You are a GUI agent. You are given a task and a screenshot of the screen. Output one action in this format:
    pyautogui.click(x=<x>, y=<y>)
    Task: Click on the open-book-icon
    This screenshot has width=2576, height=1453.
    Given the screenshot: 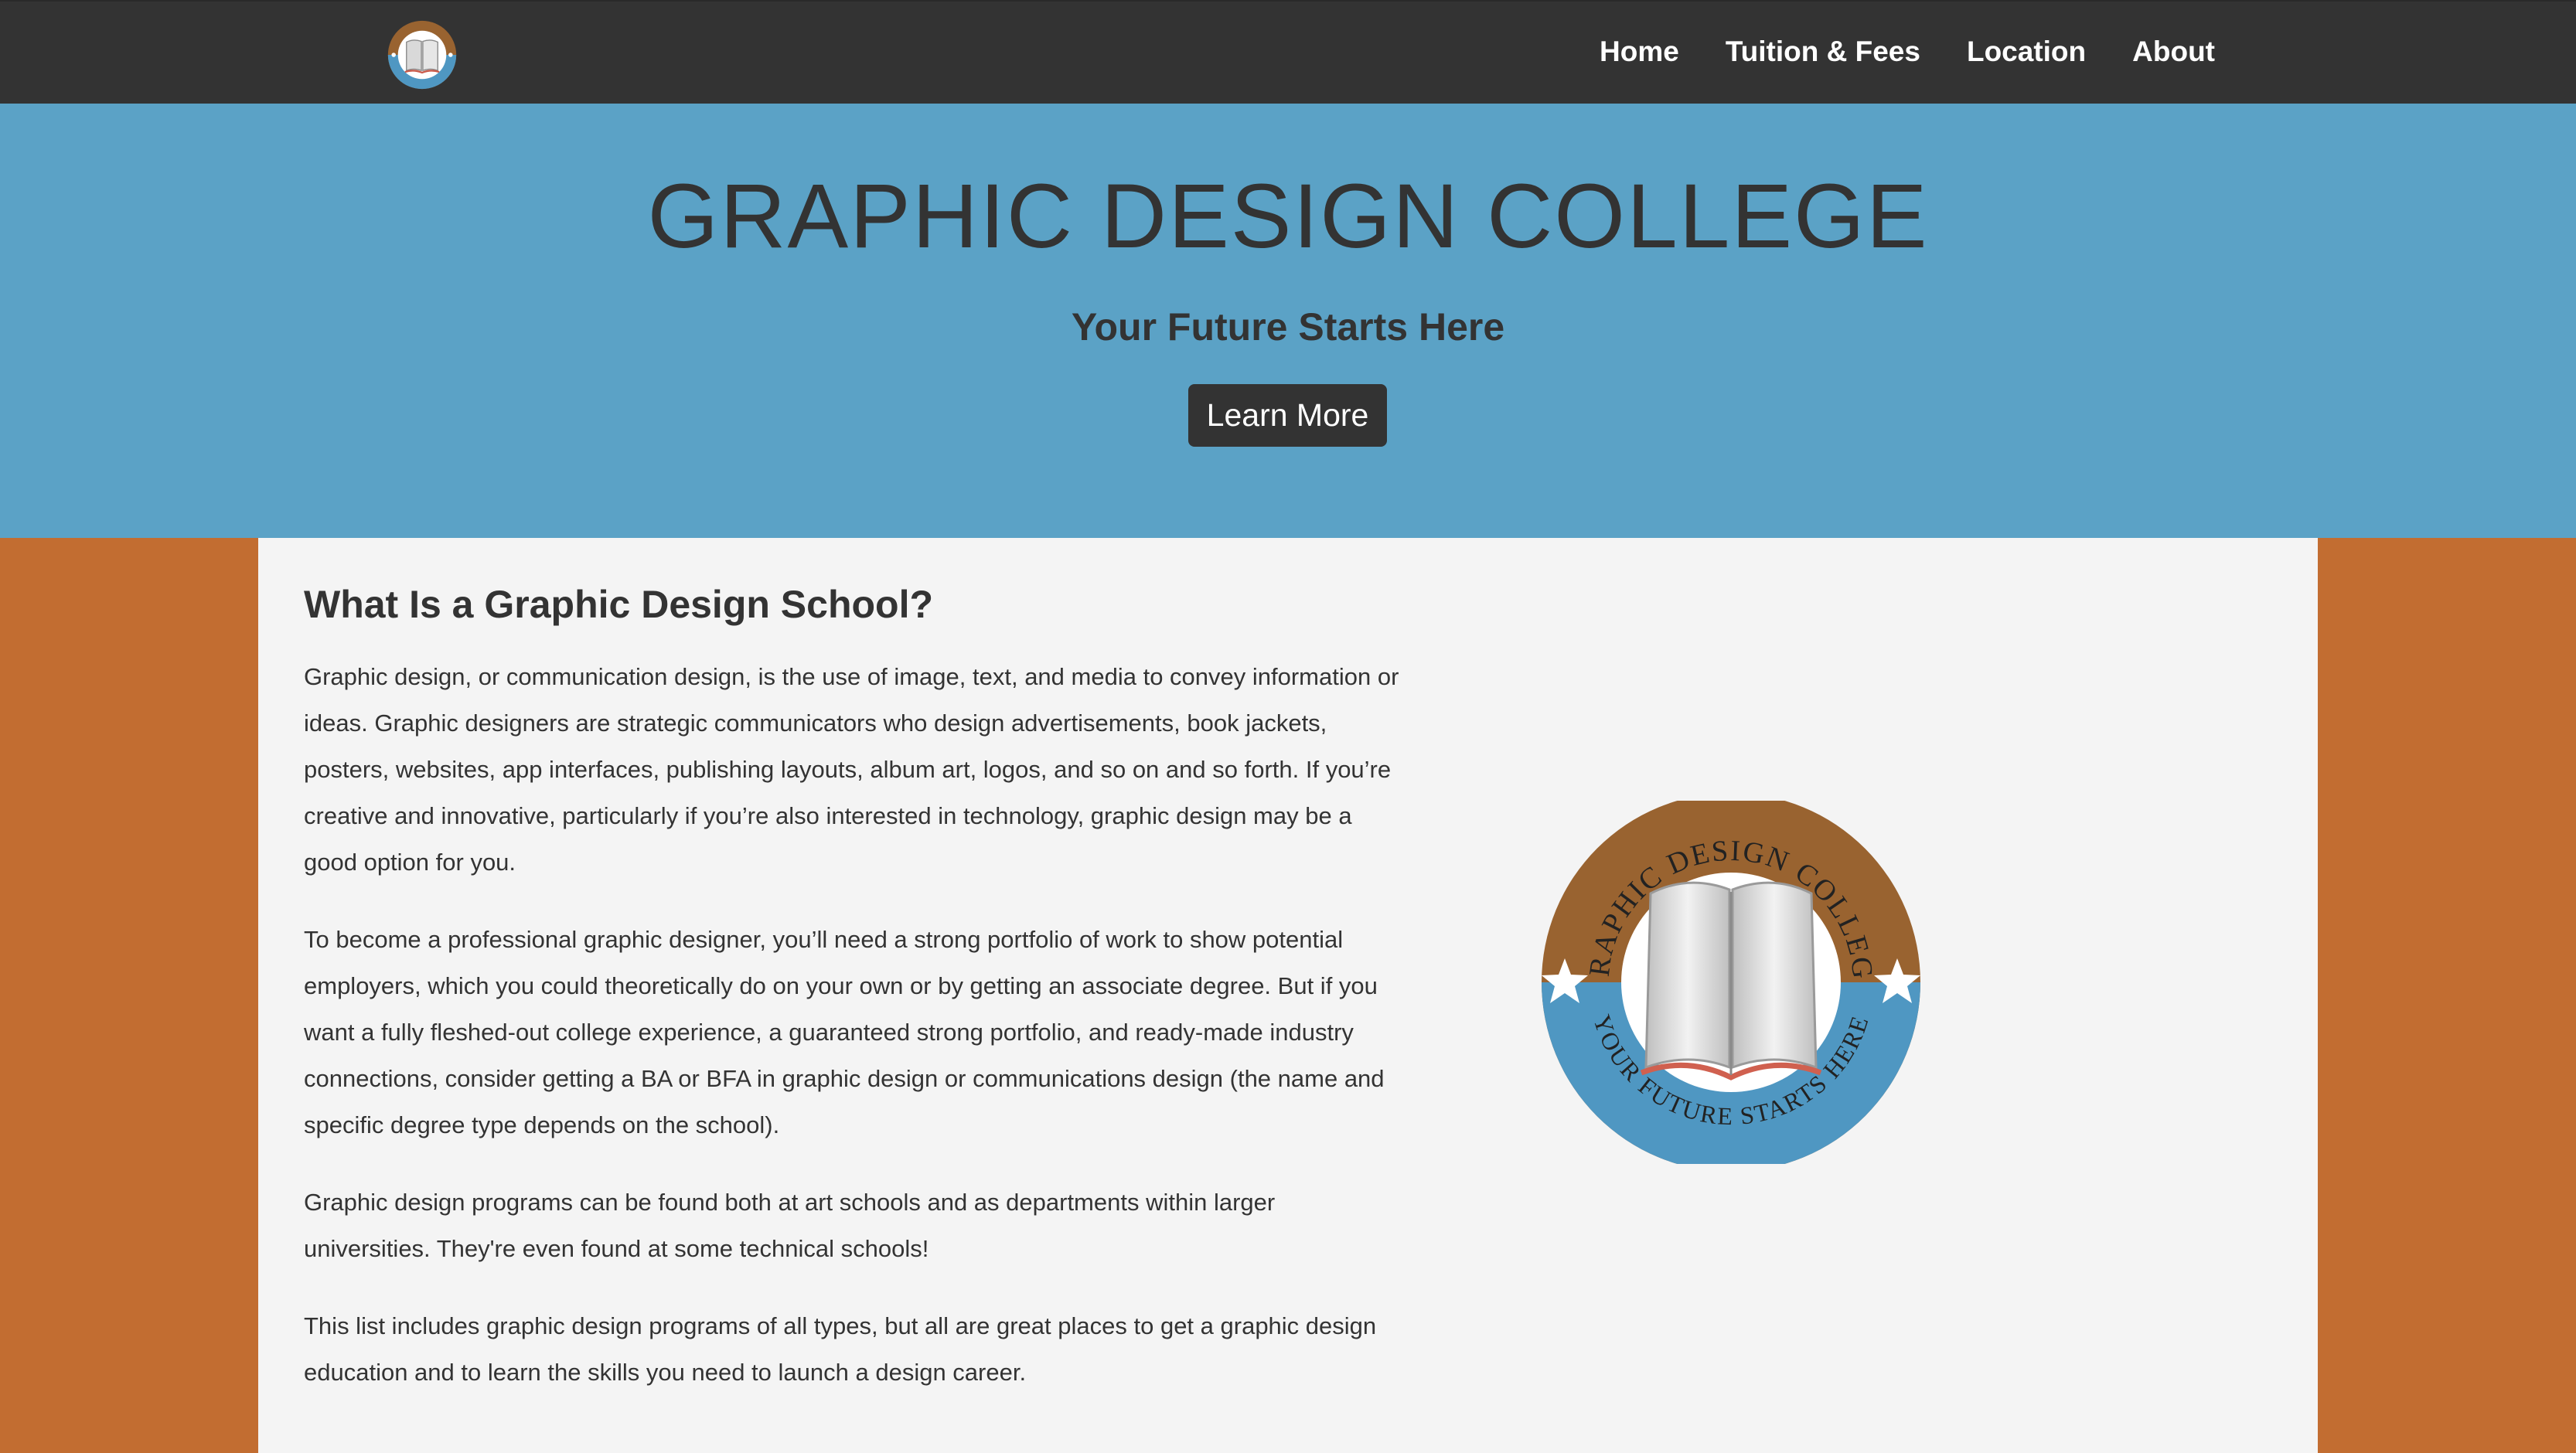 What is the action you would take?
    pyautogui.click(x=1731, y=980)
    